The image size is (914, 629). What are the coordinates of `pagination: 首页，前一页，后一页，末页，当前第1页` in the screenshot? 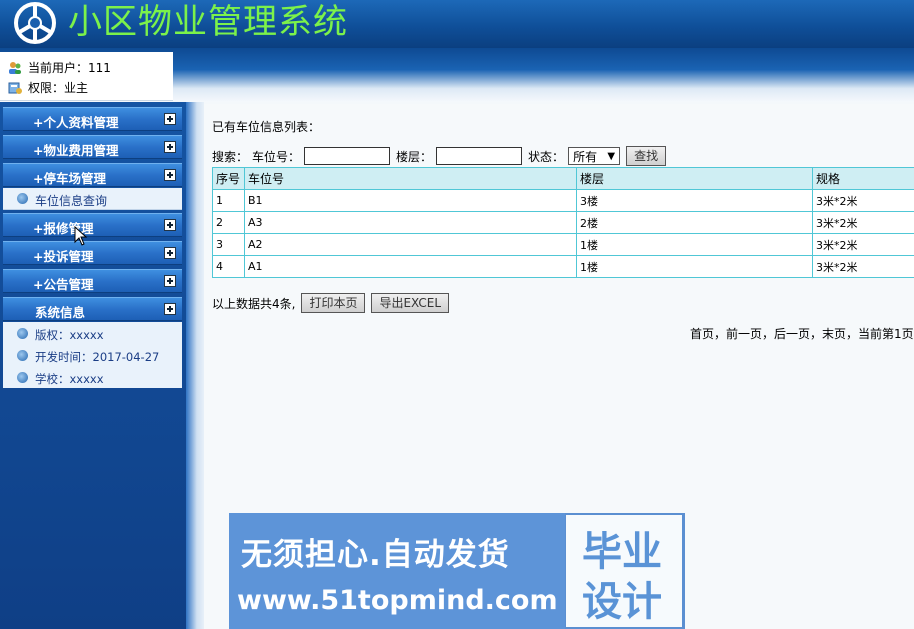 It's located at (802, 333).